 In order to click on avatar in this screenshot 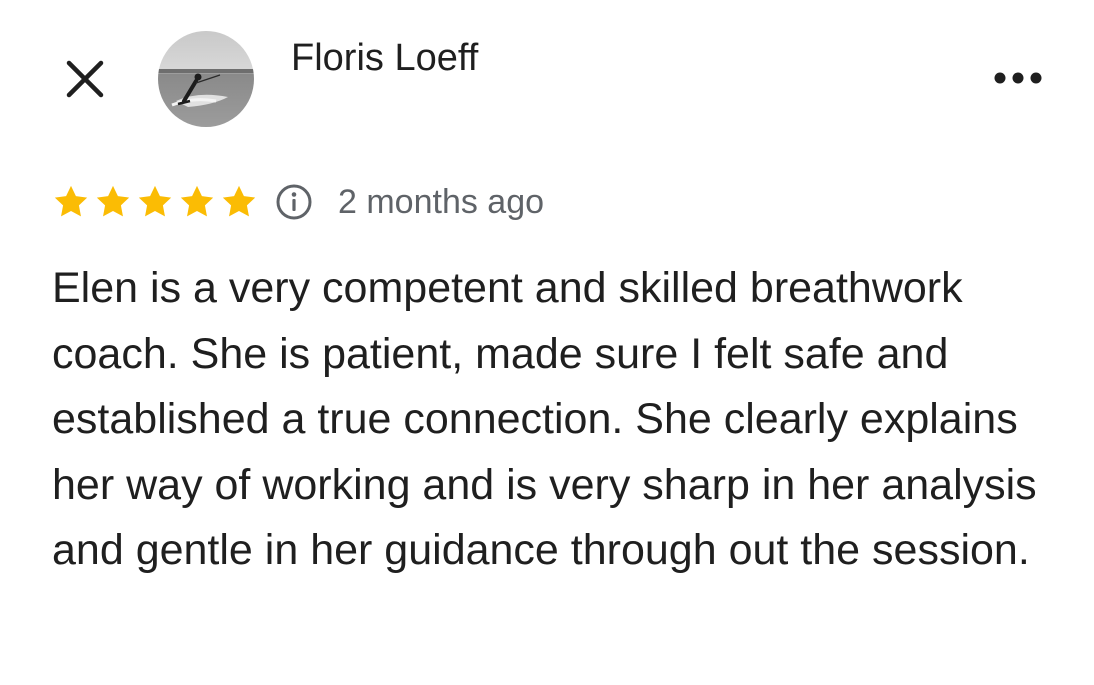, I will do `click(206, 79)`.